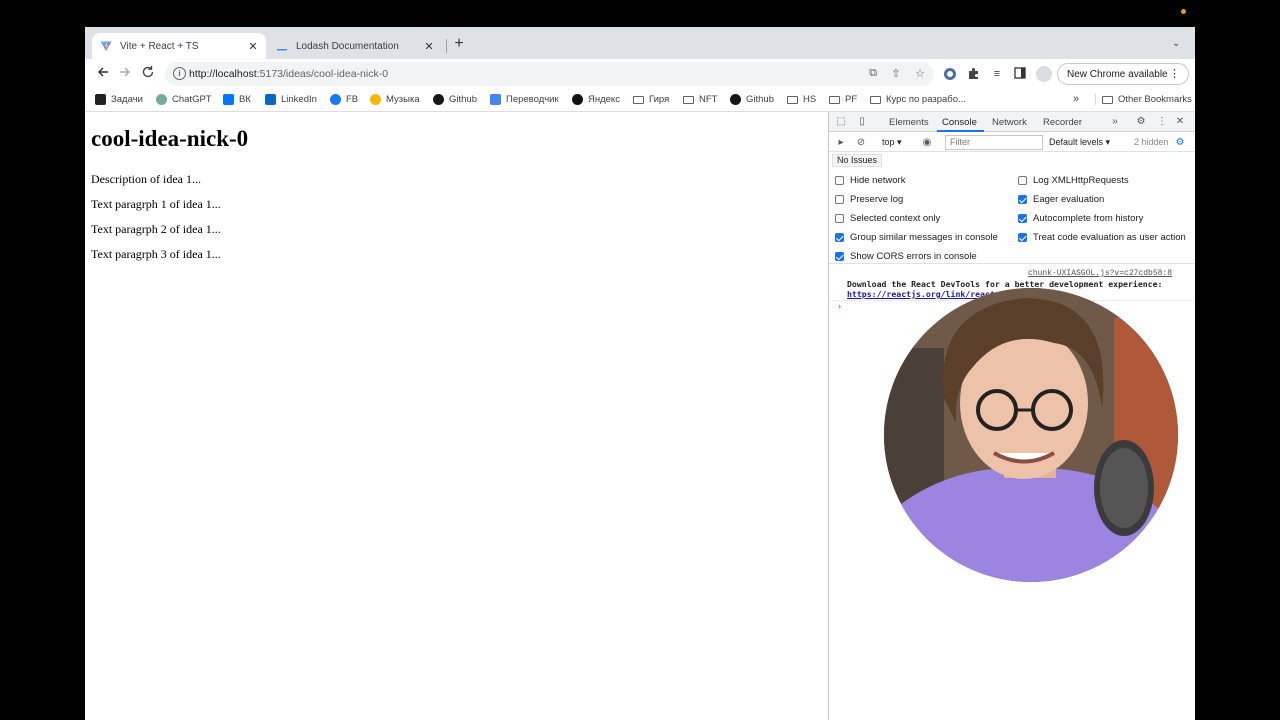 The width and height of the screenshot is (1280, 720). I want to click on setting-autocomplete: Autocomplete from history, so click(1080, 218).